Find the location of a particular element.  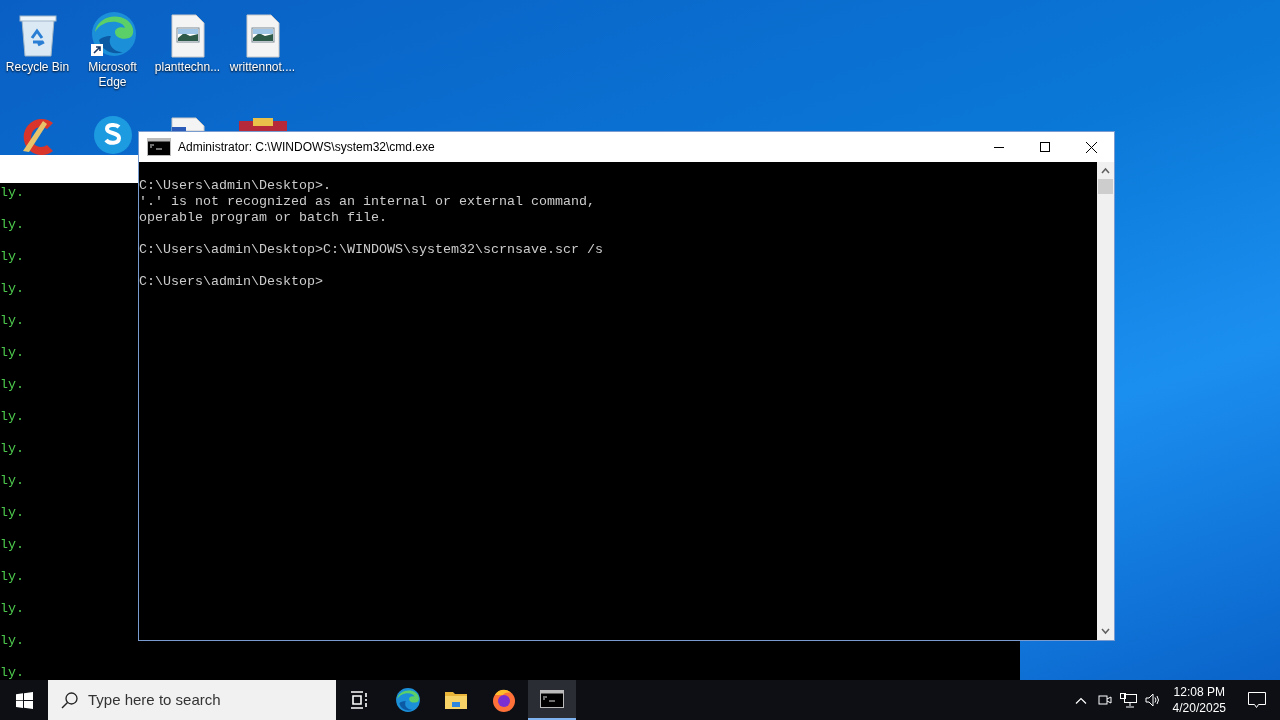

desktop-icon-label: Recycle Bin is located at coordinates (37, 67).